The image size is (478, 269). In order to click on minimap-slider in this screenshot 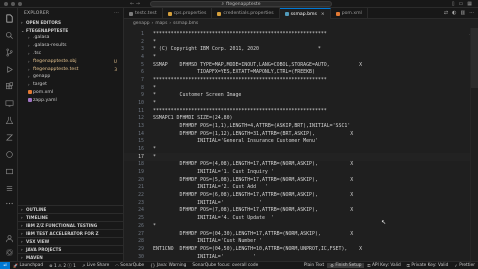, I will do `click(474, 58)`.